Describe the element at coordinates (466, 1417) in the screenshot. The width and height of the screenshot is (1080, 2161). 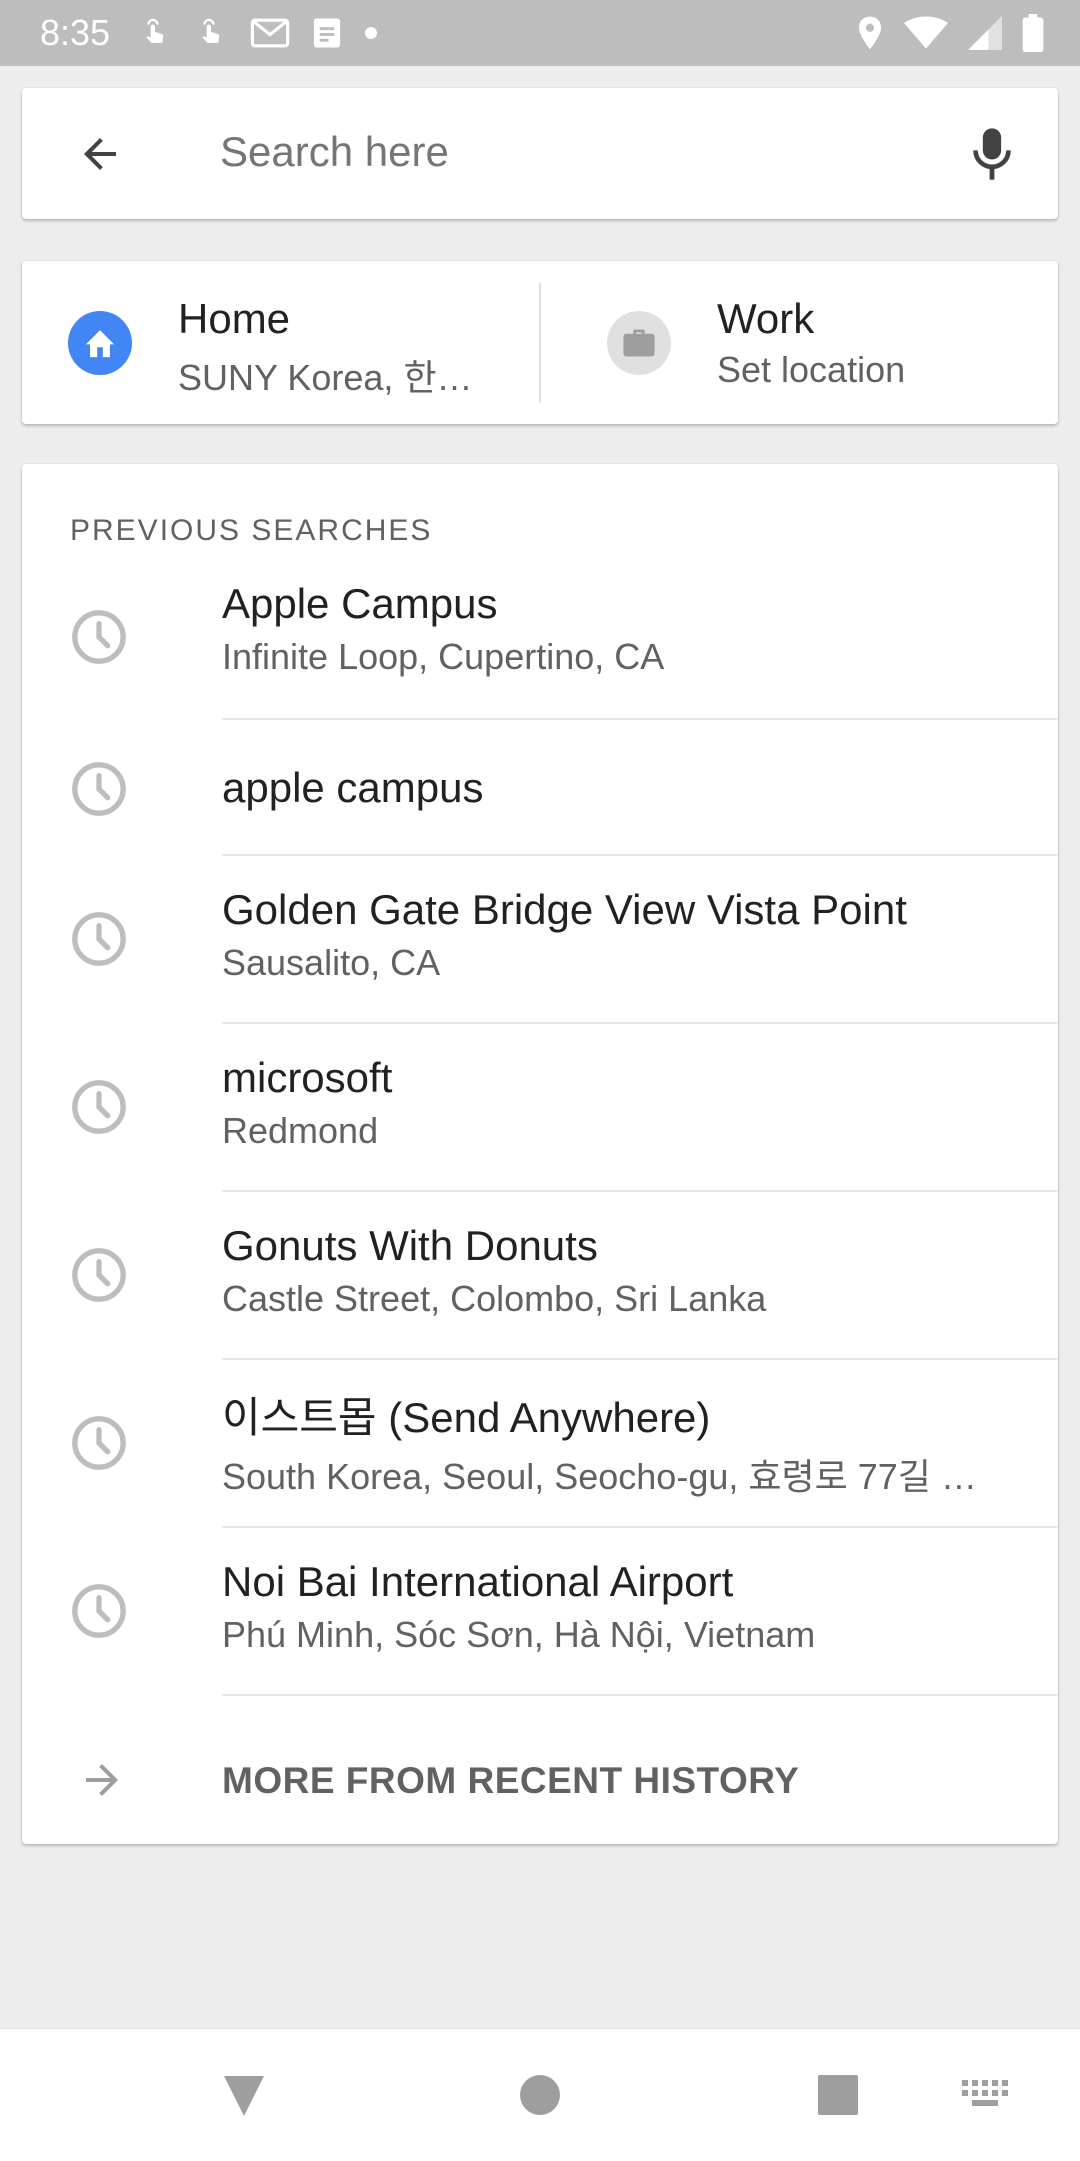
I see `history-item-name: 이스트몹 (Send Anywhere)` at that location.